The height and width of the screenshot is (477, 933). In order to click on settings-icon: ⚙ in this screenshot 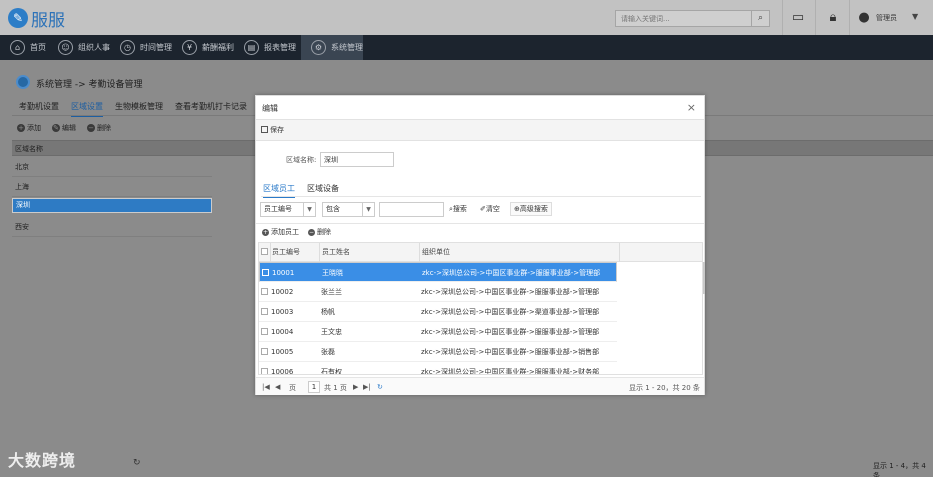, I will do `click(318, 47)`.